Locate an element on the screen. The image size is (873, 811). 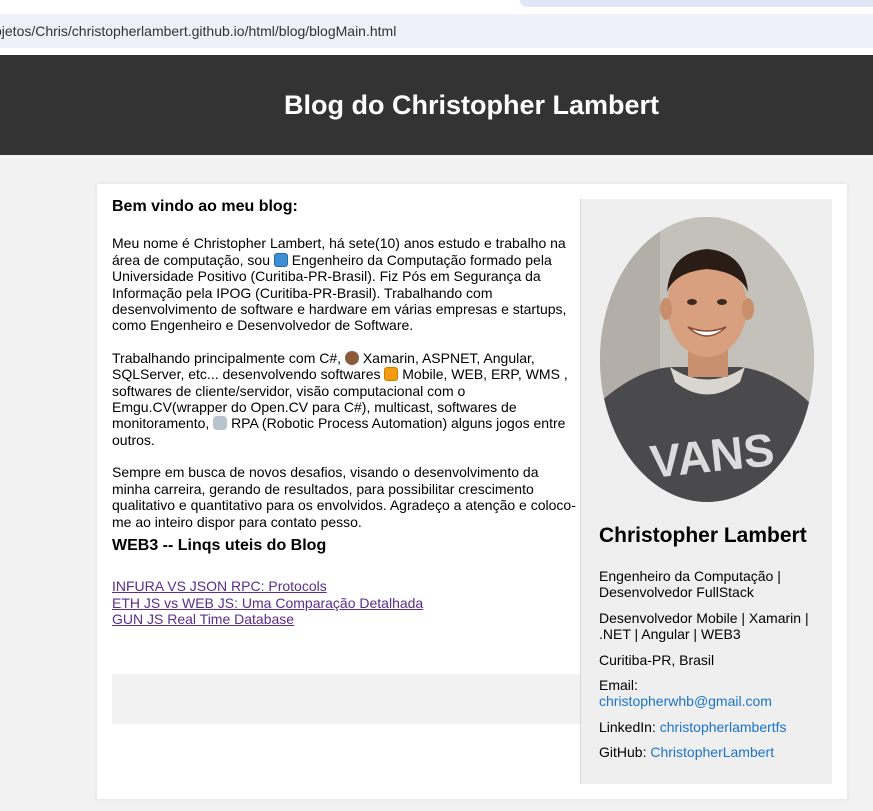
github-label: GitHub: is located at coordinates (623, 752).